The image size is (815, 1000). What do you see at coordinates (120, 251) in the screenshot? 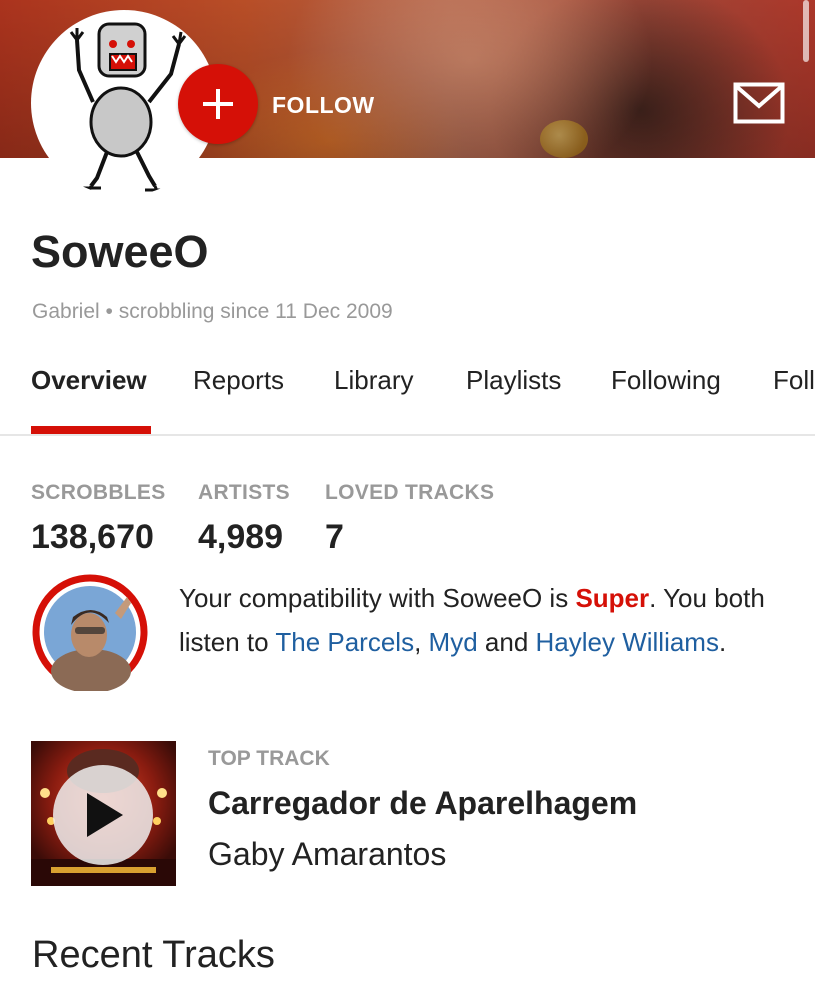
I see `profile-username: SoweeO` at bounding box center [120, 251].